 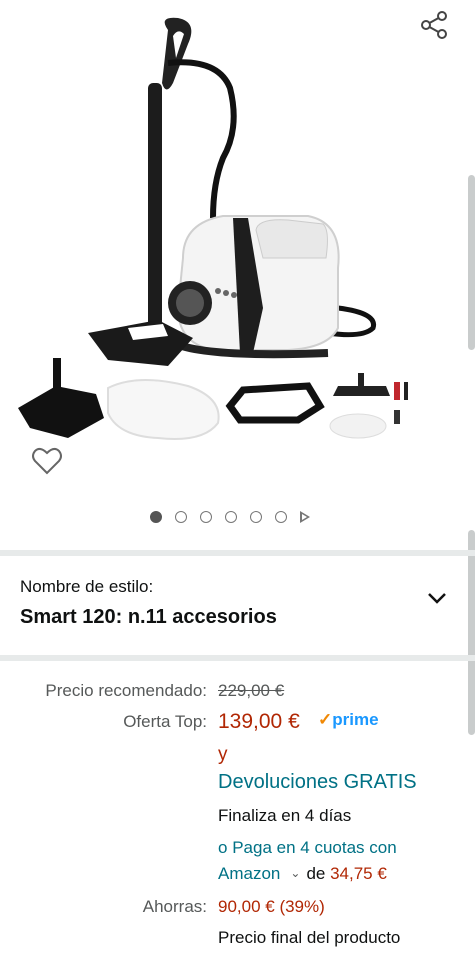 What do you see at coordinates (174, 906) in the screenshot?
I see `savings-label: Ahorras:` at bounding box center [174, 906].